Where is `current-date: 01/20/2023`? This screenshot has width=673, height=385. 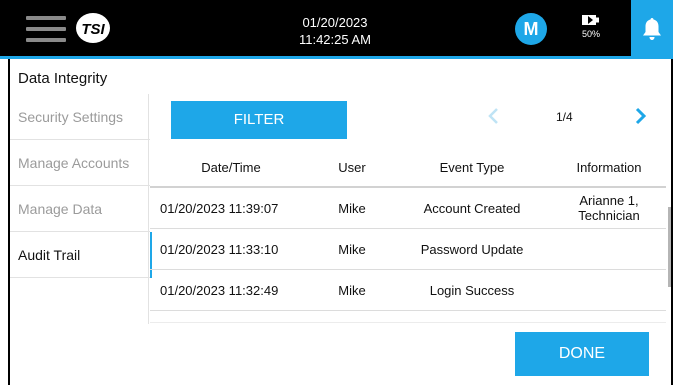 current-date: 01/20/2023 is located at coordinates (335, 22).